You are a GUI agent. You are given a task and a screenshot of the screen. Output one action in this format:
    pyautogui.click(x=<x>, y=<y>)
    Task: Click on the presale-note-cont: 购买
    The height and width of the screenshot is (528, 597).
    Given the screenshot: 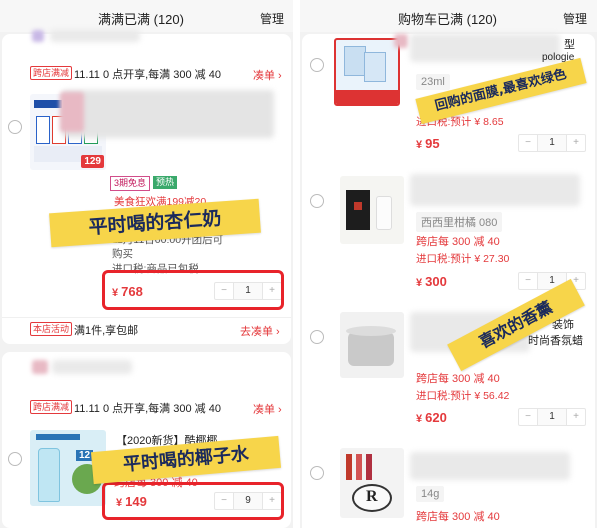 What is the action you would take?
    pyautogui.click(x=122, y=254)
    